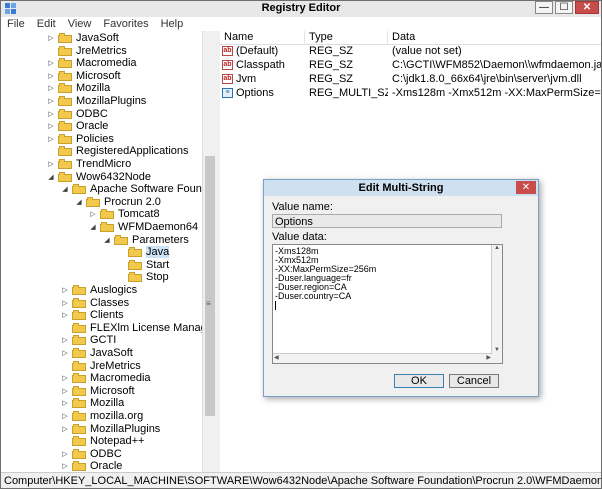 This screenshot has width=602, height=489. Describe the element at coordinates (494, 37) in the screenshot. I see `column-data: Data` at that location.